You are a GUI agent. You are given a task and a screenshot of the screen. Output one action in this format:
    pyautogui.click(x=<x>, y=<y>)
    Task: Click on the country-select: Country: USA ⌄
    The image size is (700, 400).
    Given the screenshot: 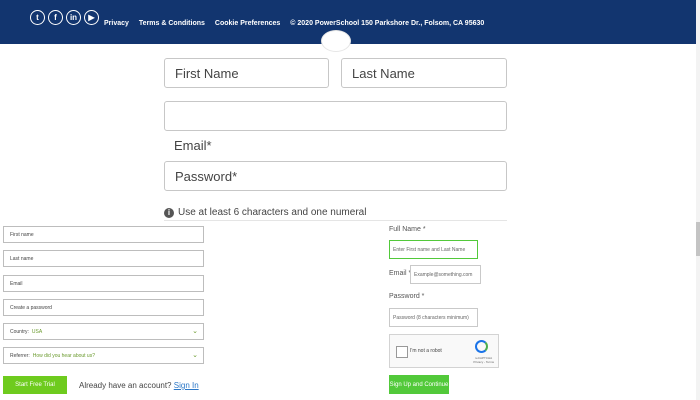 What is the action you would take?
    pyautogui.click(x=103, y=331)
    